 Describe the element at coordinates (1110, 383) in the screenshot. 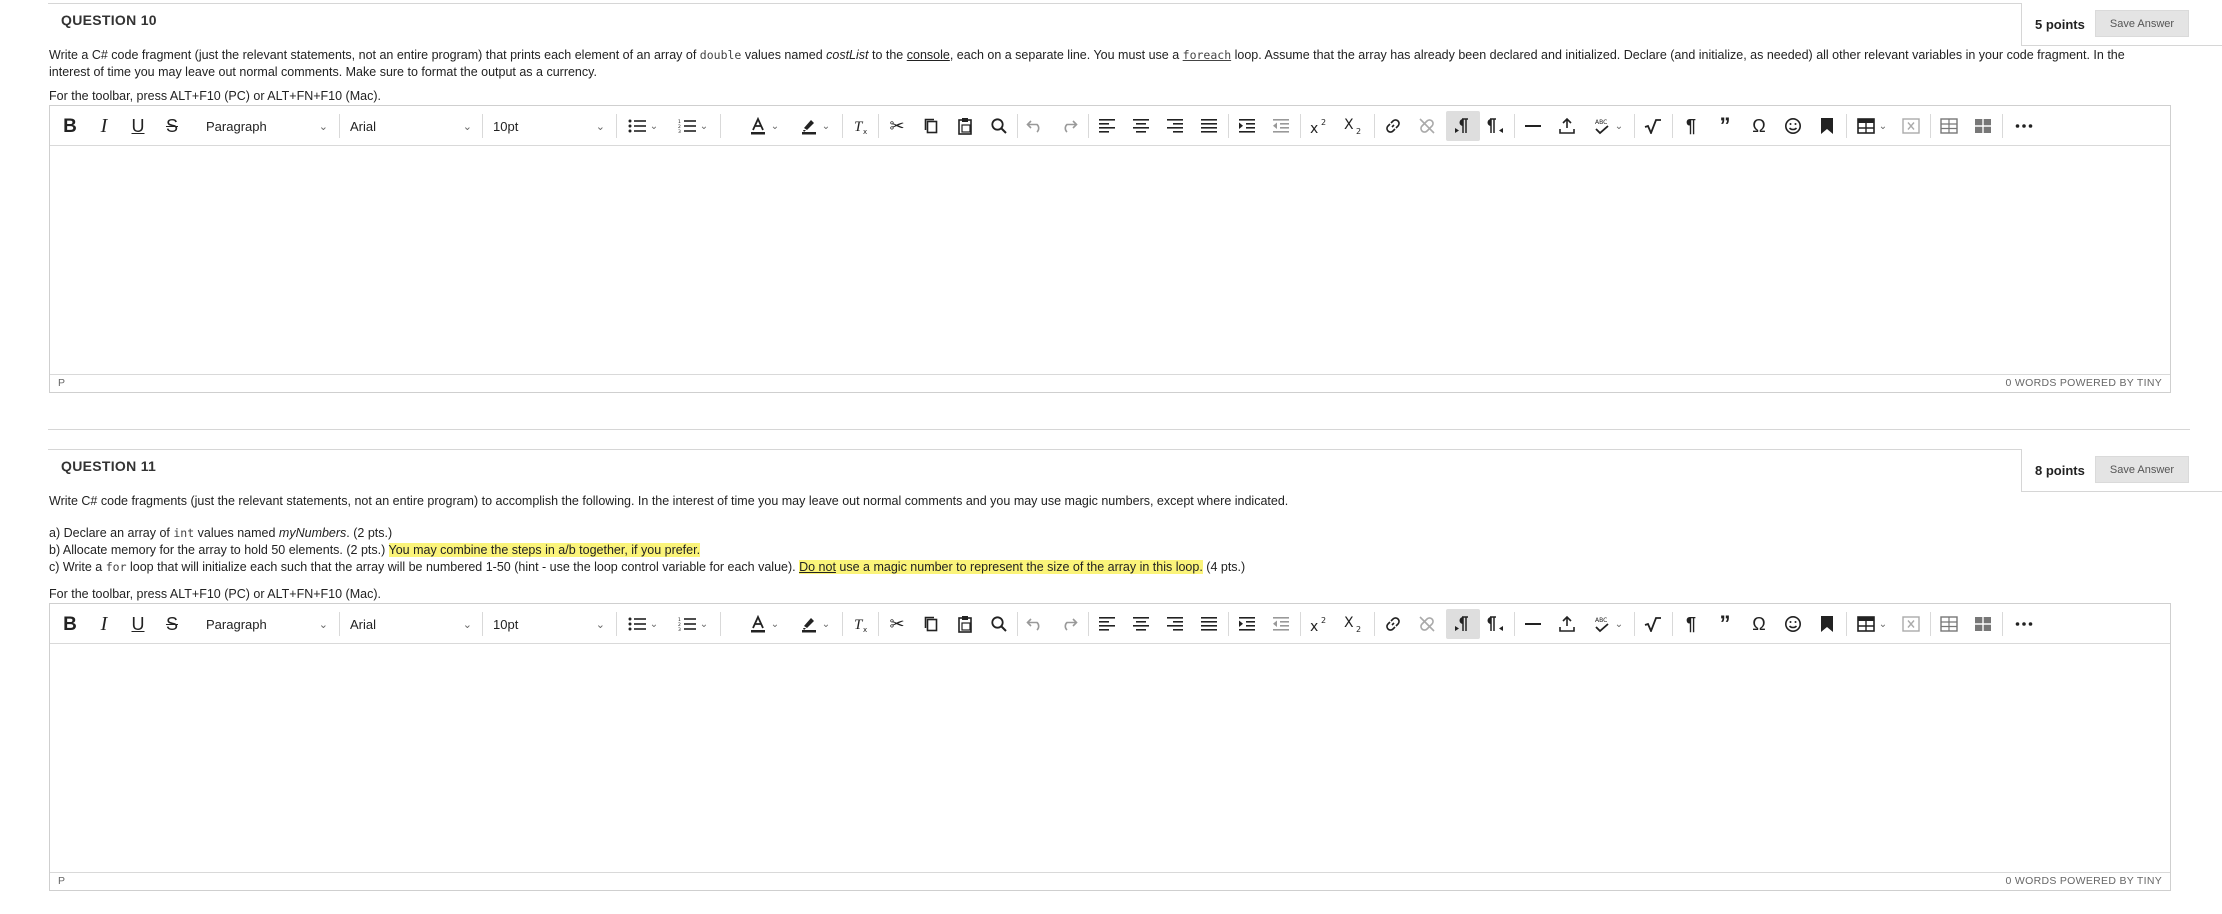

I see `editor-statusbar: P 0 WORDS POWERED BY TINY` at that location.